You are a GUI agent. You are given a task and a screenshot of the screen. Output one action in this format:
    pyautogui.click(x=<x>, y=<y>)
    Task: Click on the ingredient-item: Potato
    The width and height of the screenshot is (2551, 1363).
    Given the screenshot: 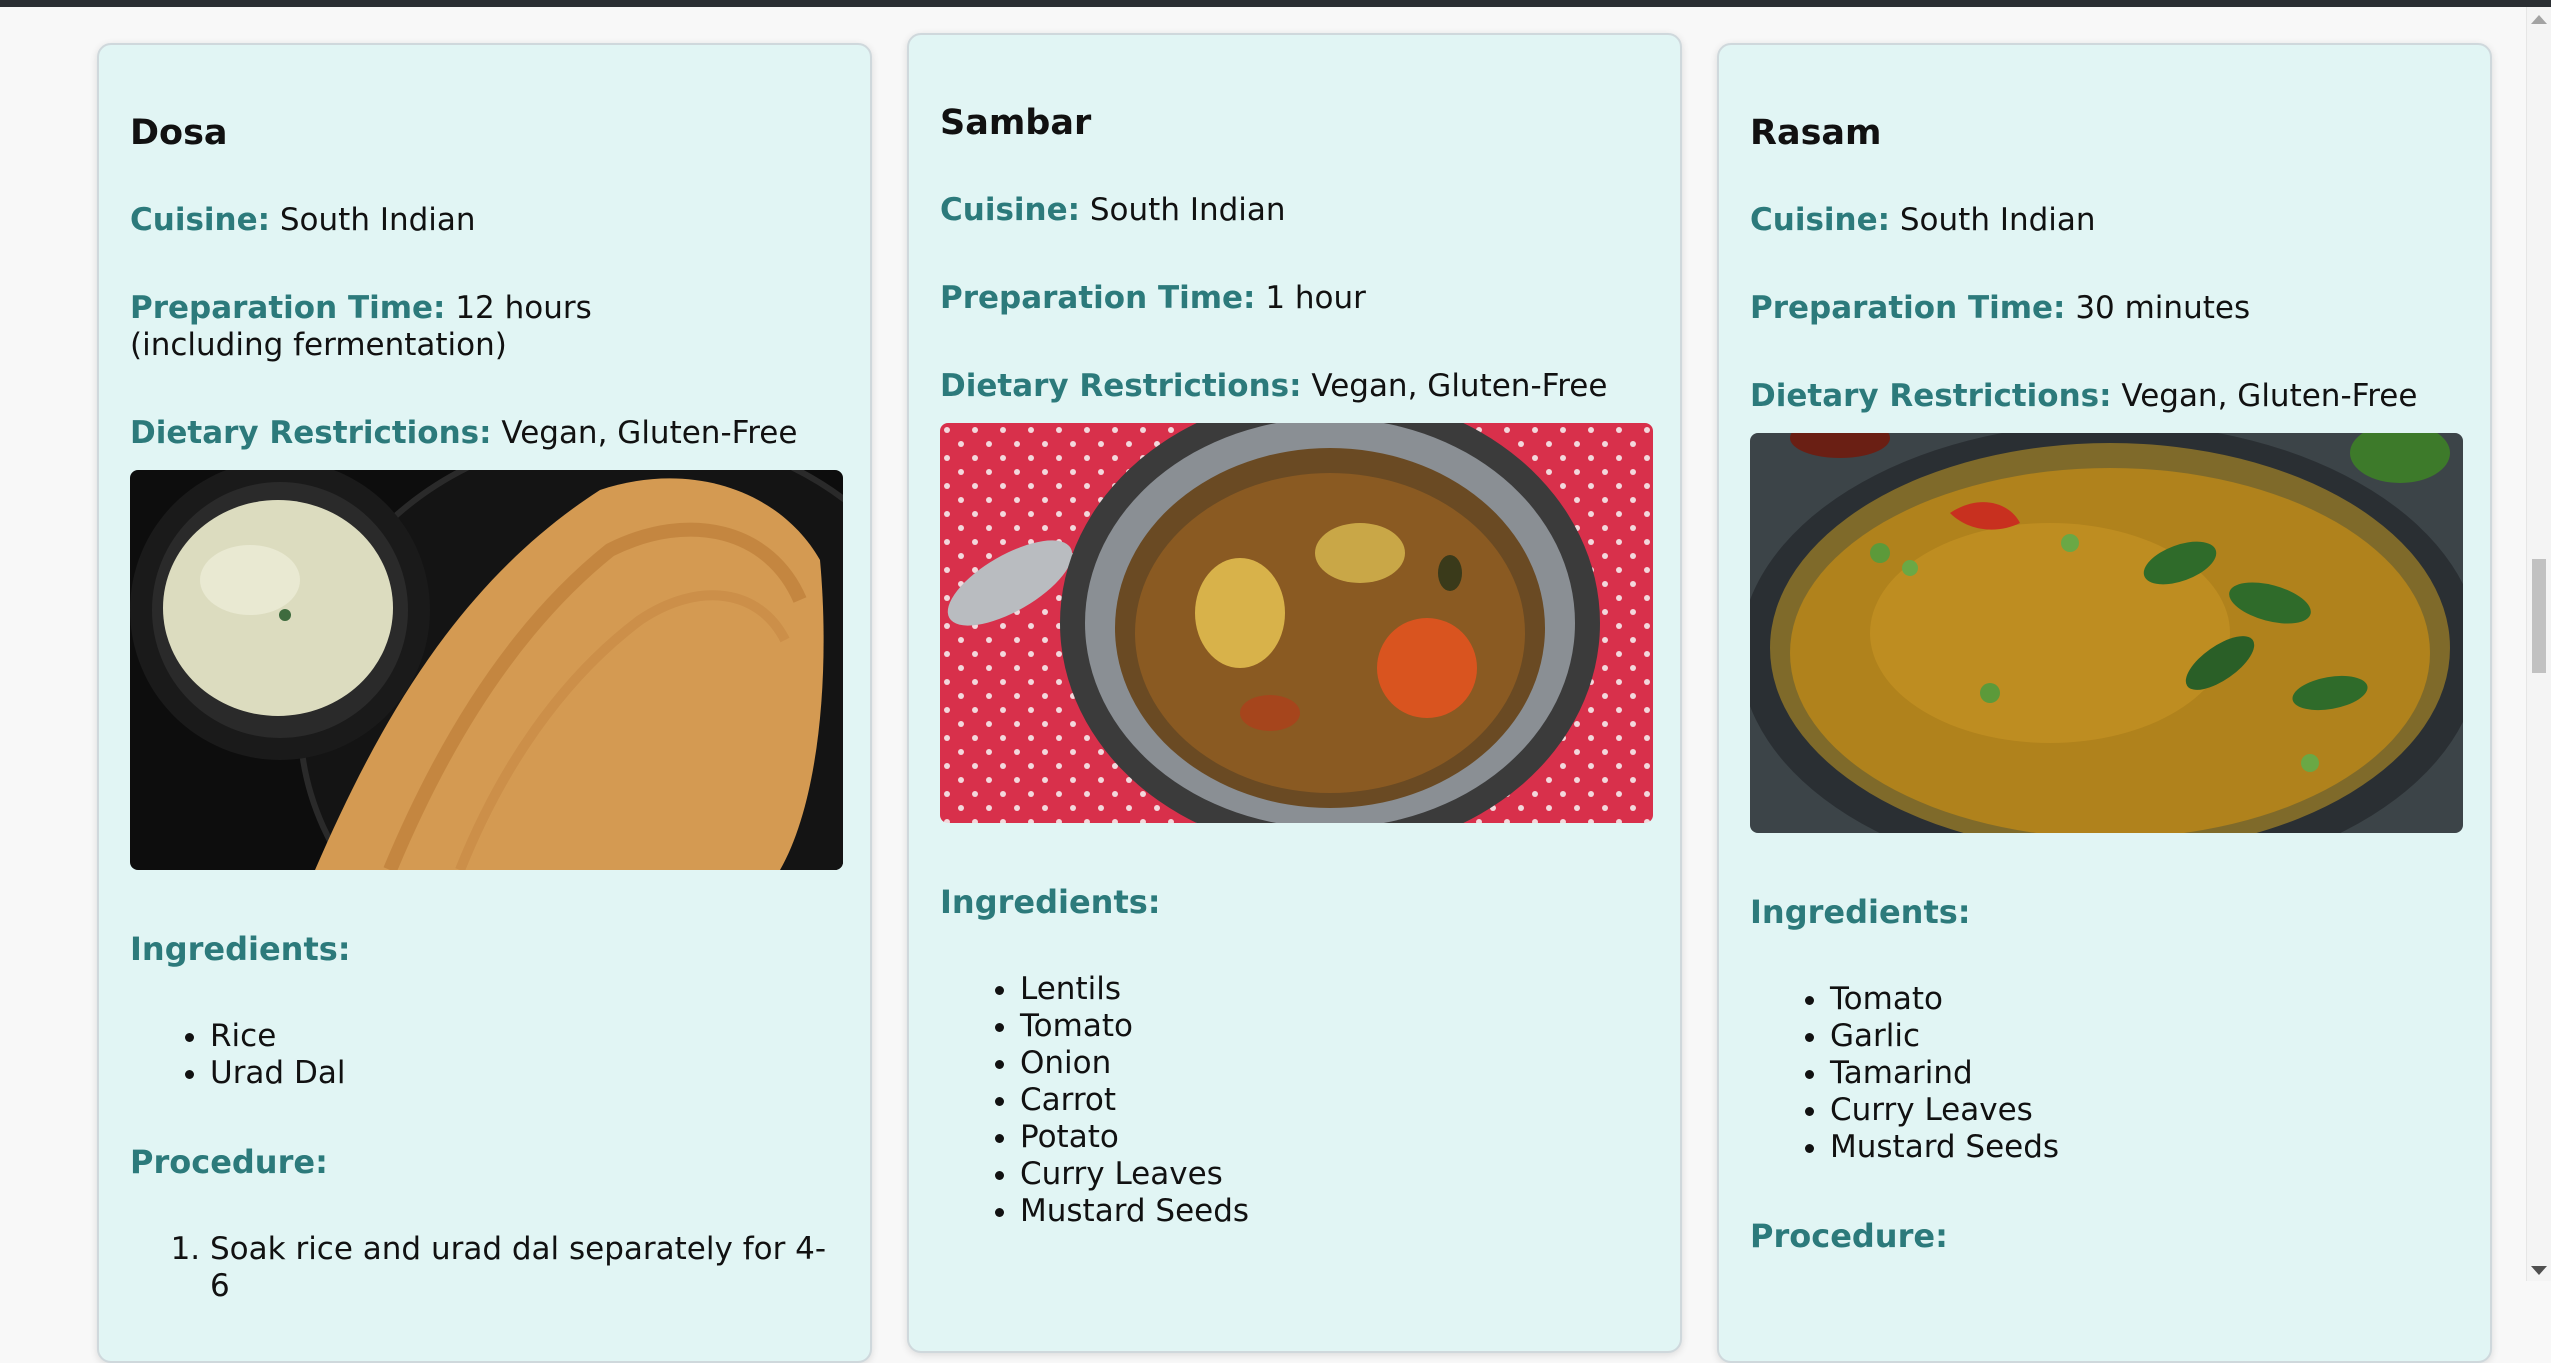 What is the action you would take?
    pyautogui.click(x=1334, y=1137)
    